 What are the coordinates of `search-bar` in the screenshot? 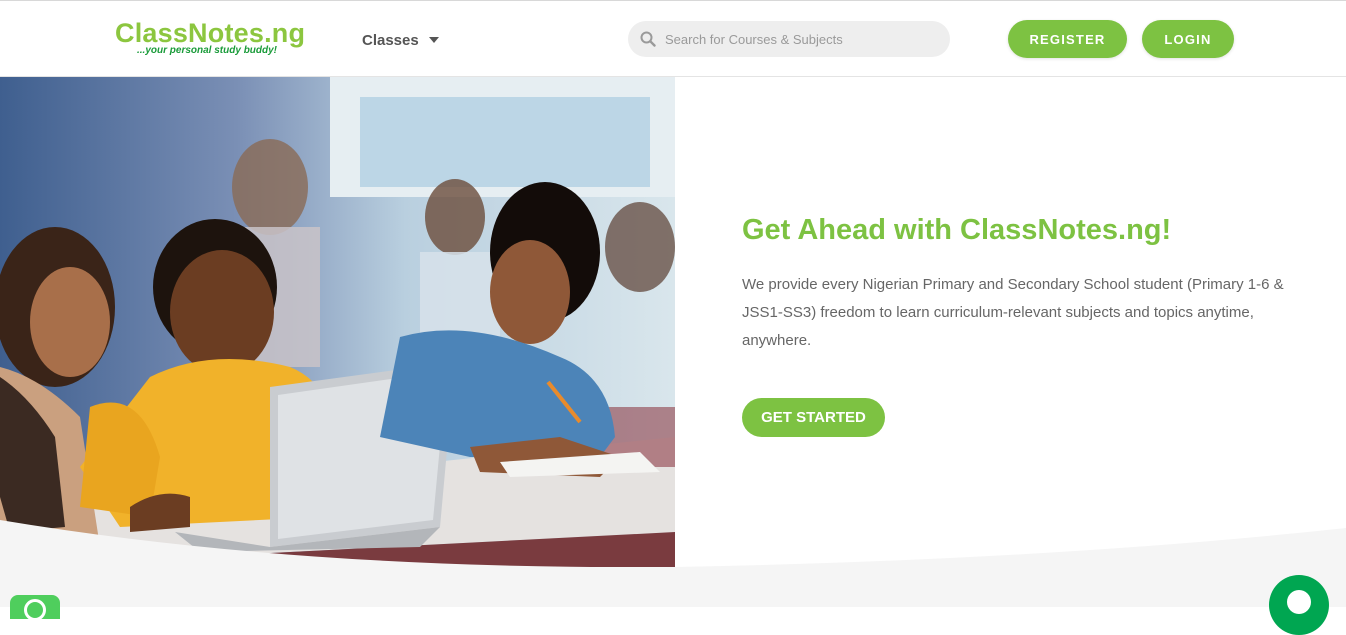 It's located at (789, 39).